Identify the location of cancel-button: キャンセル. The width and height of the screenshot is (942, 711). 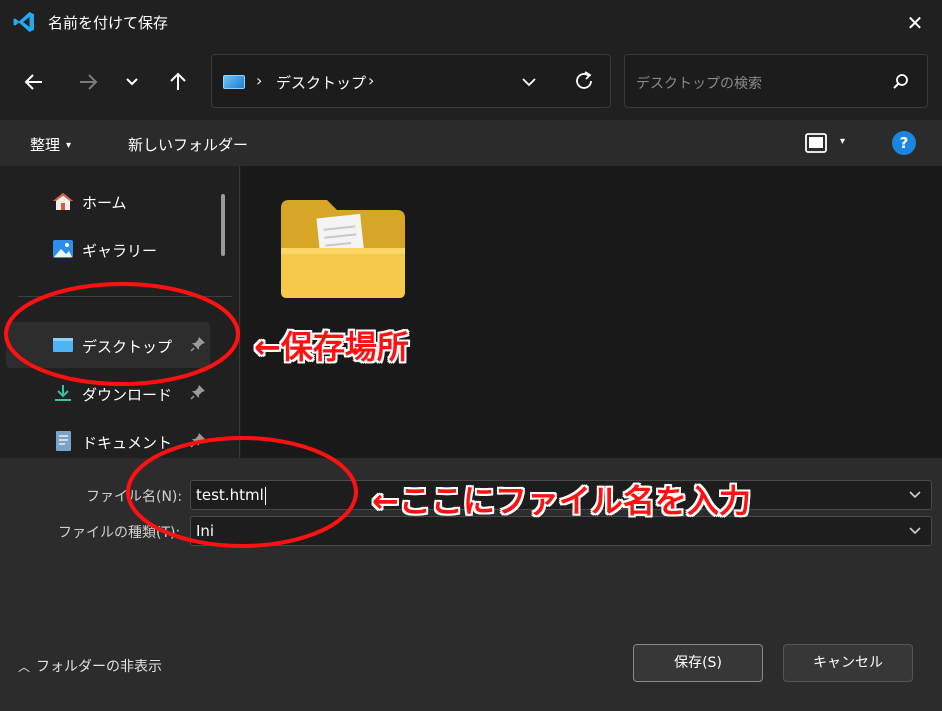
(848, 663).